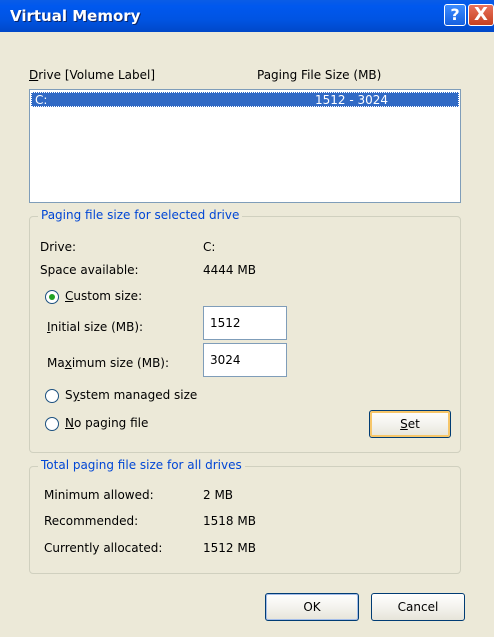  I want to click on currently-allocated-label: Currently allocated:, so click(103, 548).